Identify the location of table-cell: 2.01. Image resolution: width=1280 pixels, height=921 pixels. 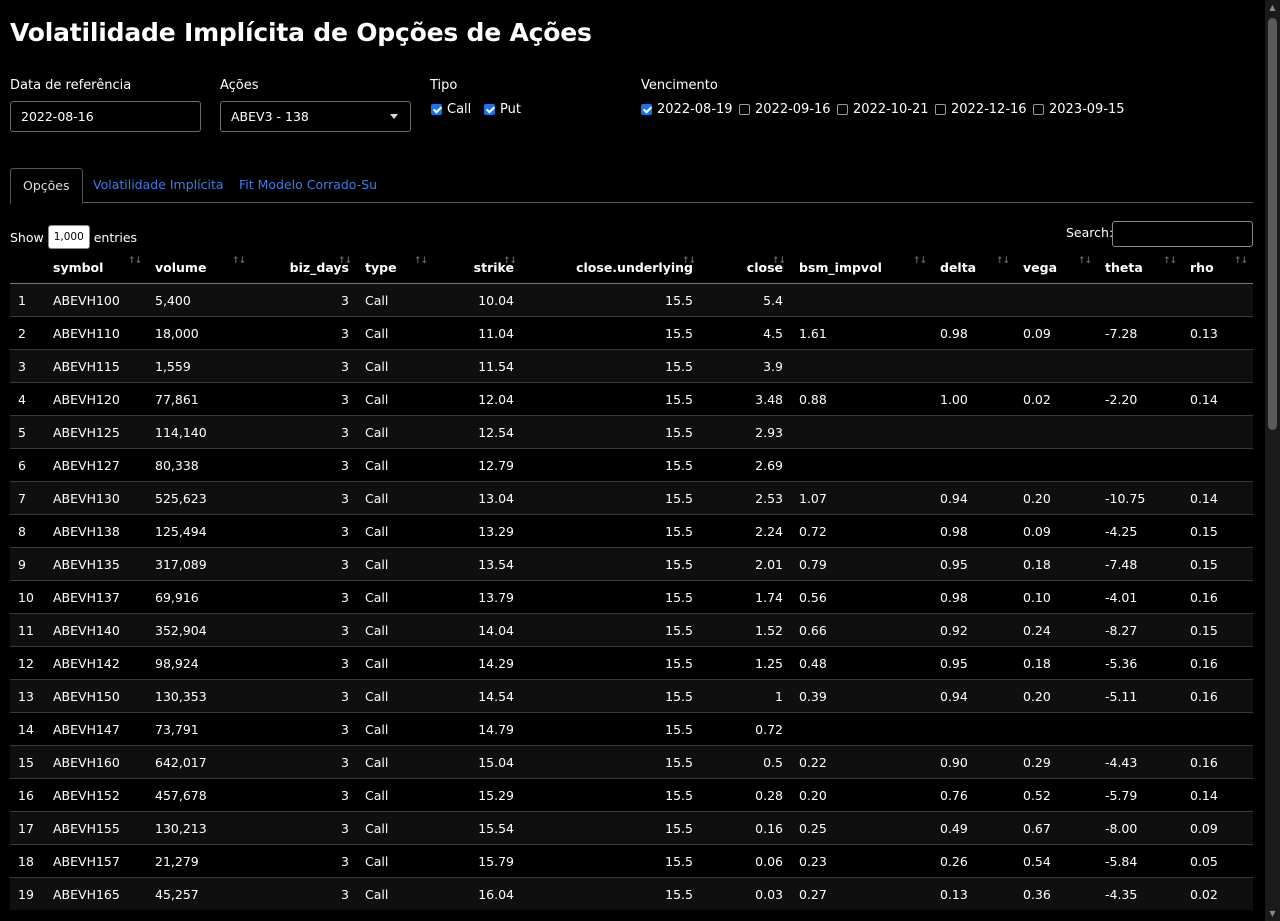
(746, 564).